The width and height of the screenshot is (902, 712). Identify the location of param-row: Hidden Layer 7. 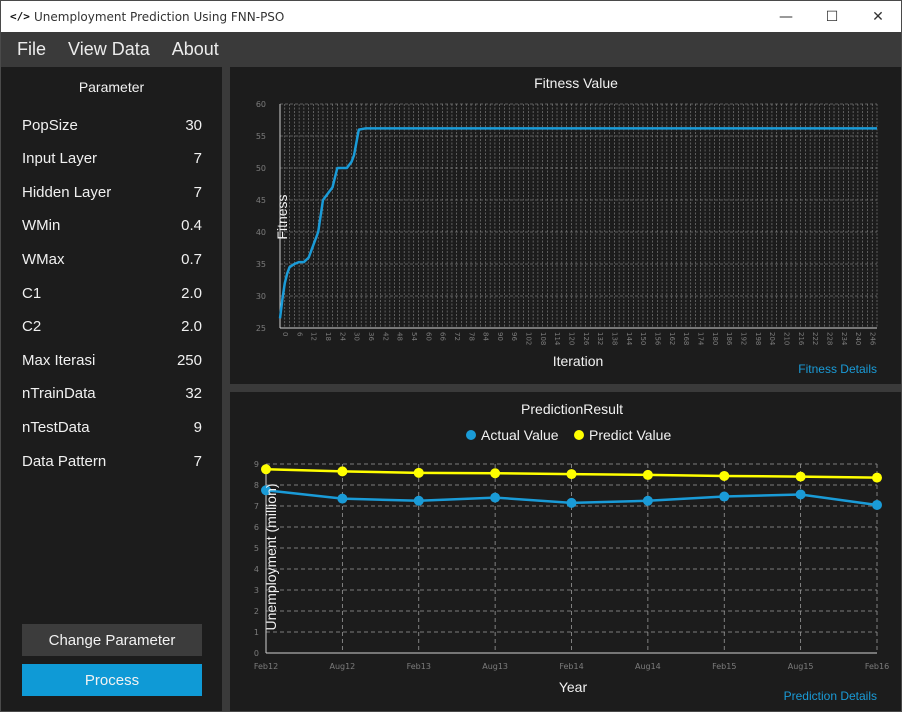
(112, 192).